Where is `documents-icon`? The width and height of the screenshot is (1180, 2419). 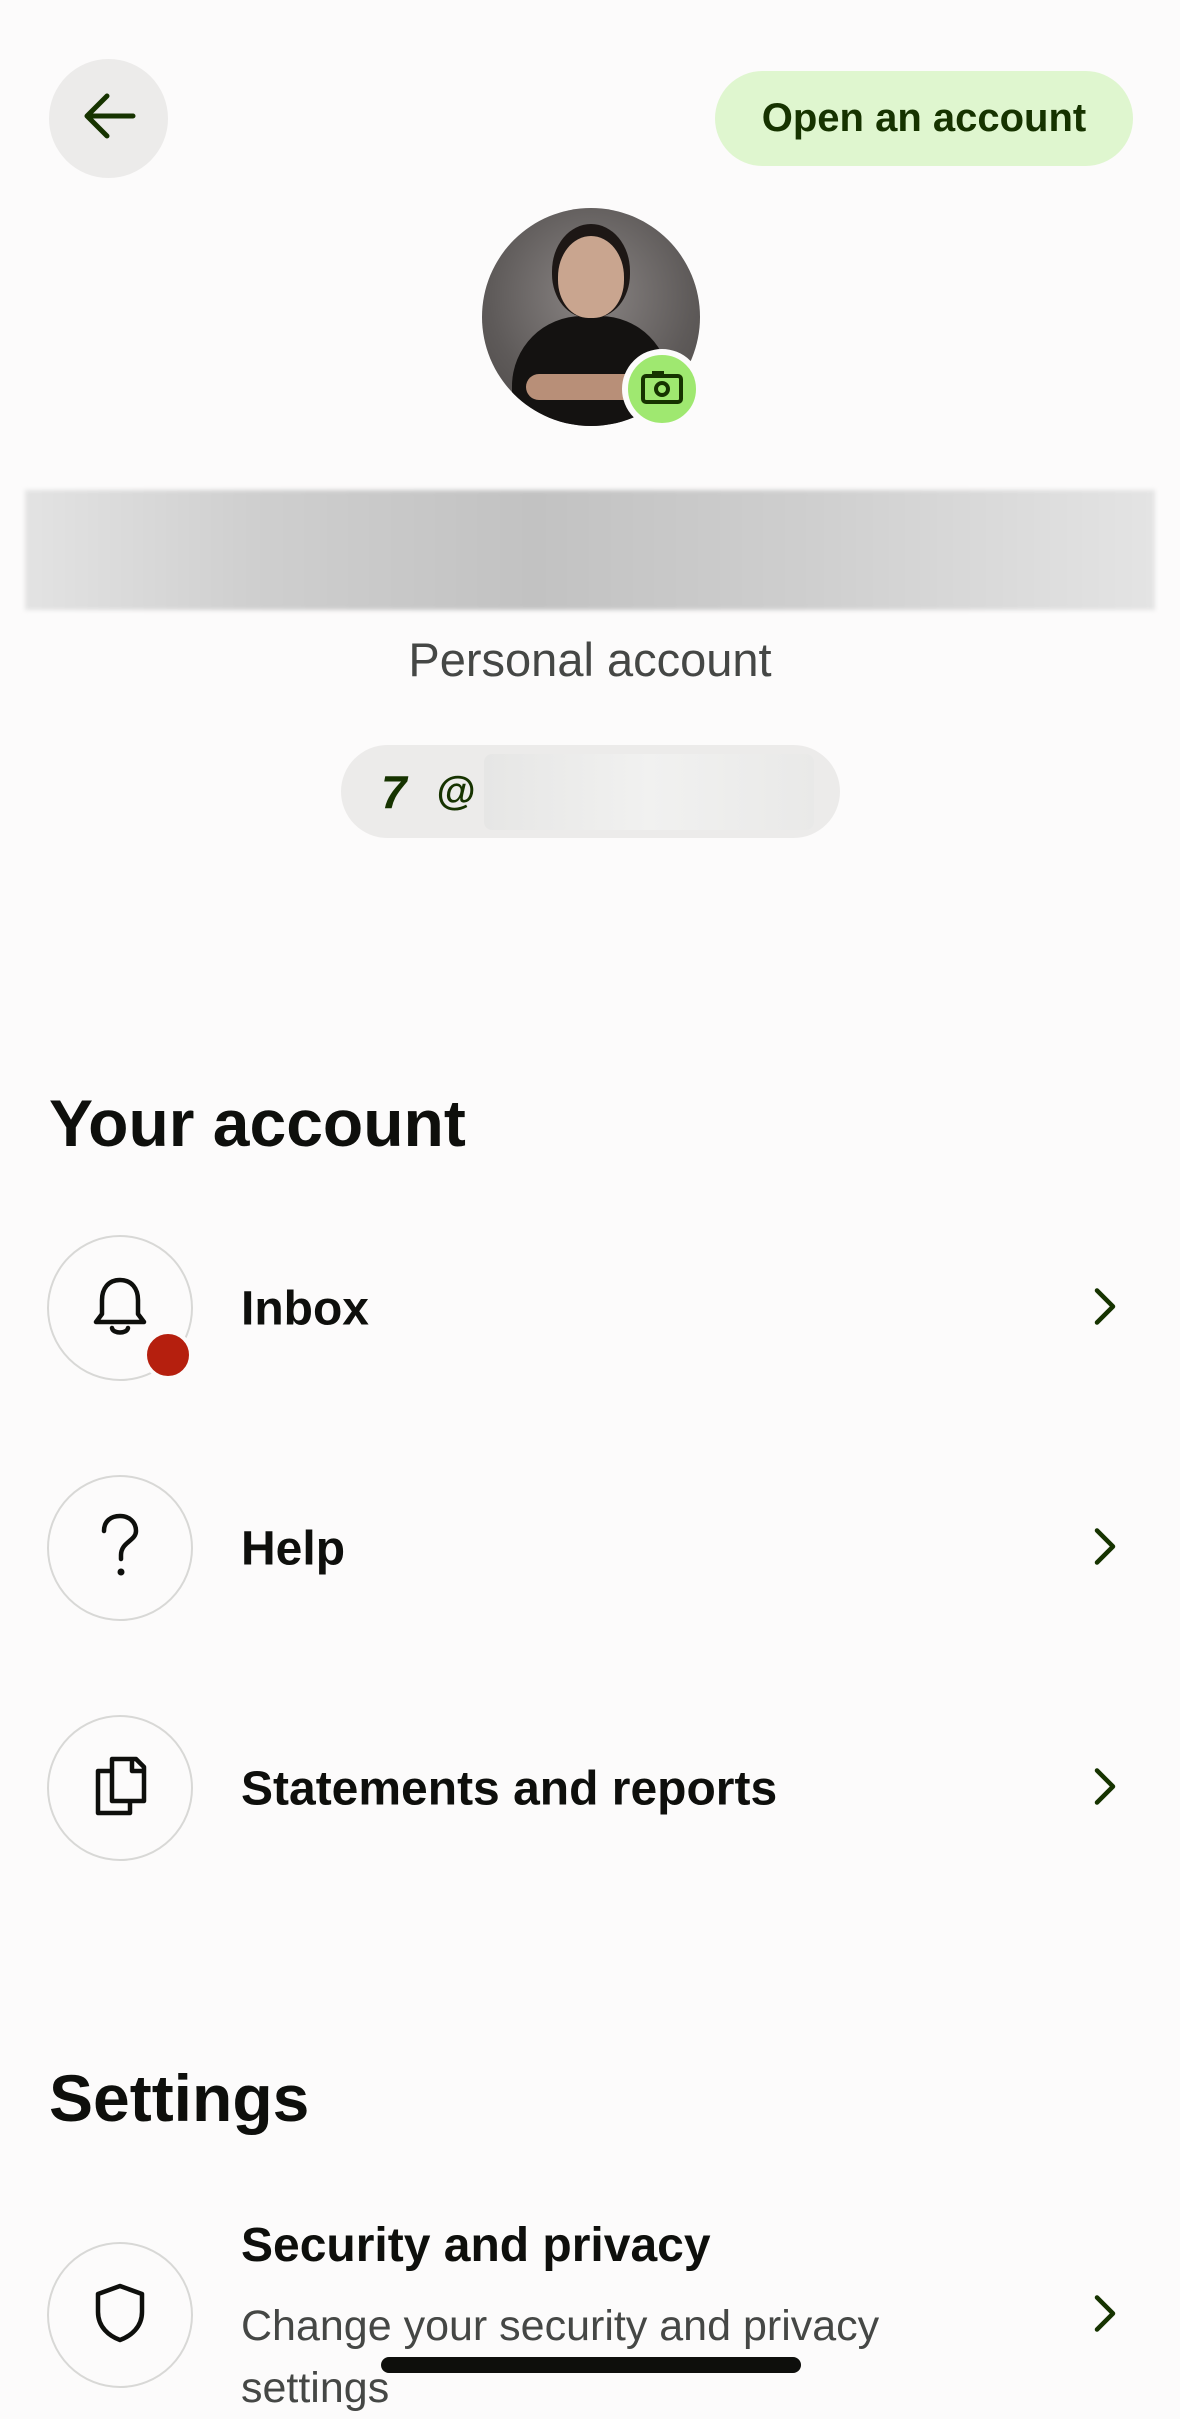 documents-icon is located at coordinates (120, 1788).